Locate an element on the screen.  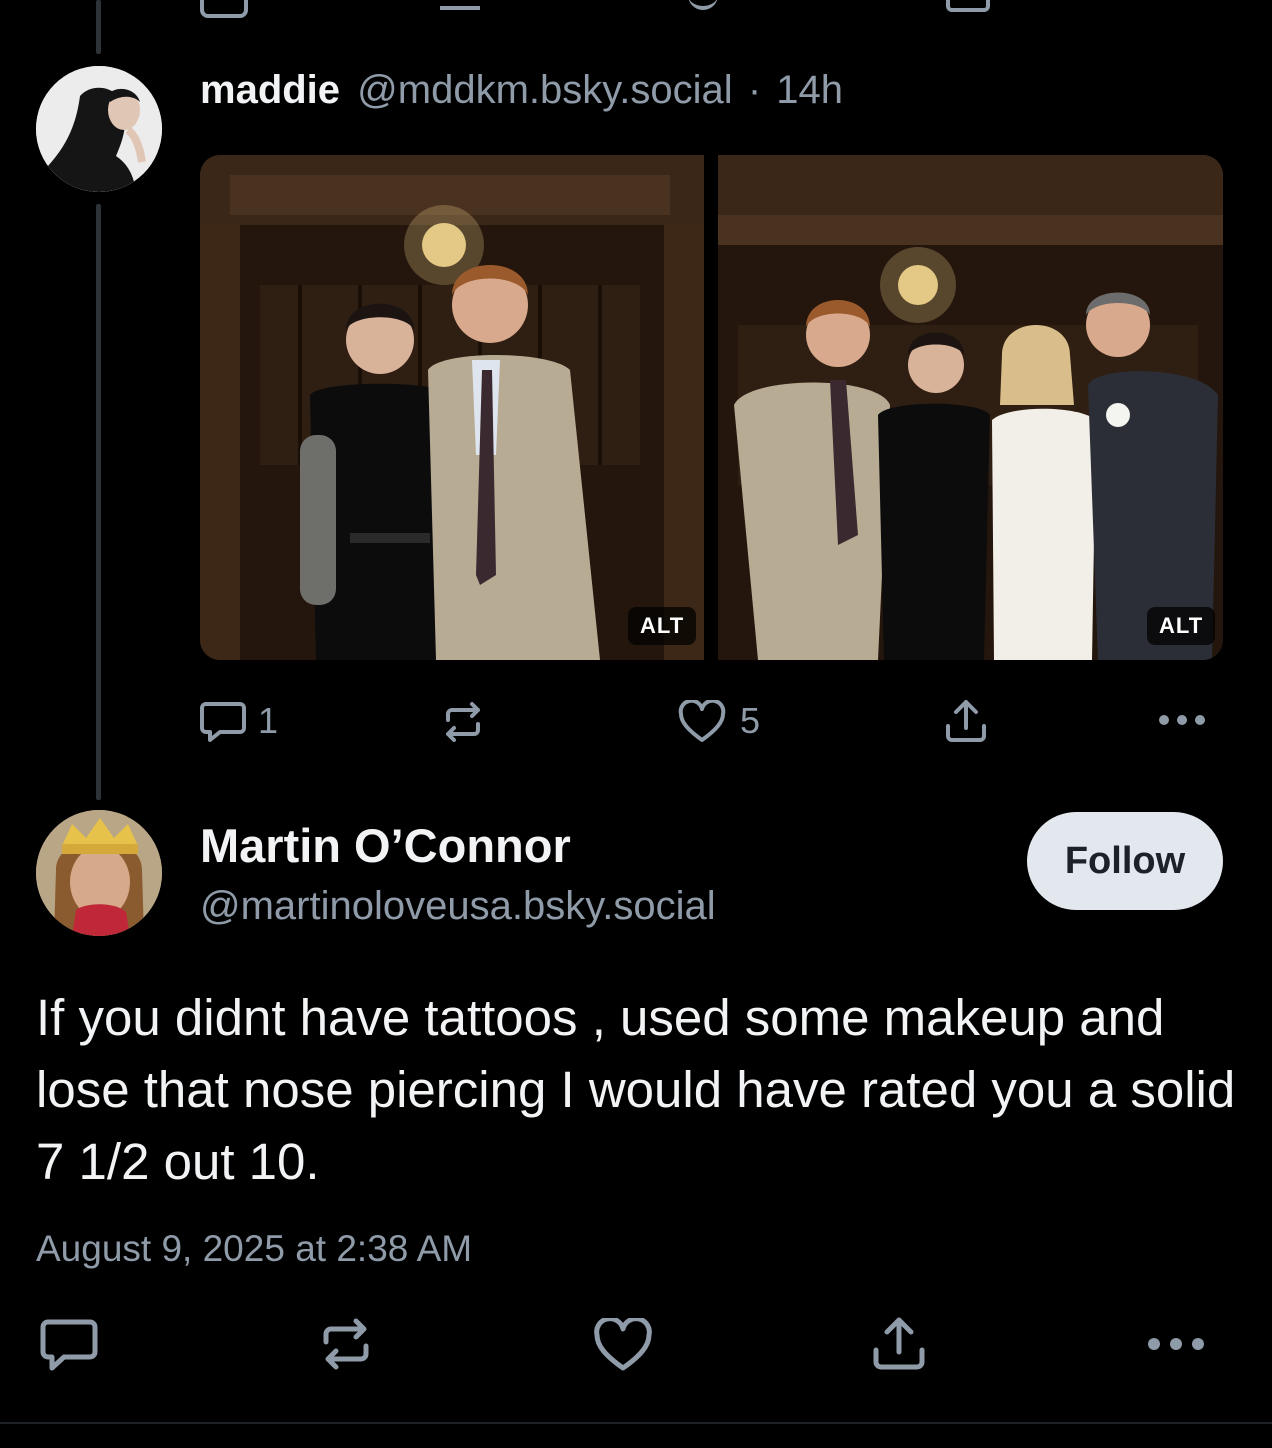
photo-group is located at coordinates (970, 407).